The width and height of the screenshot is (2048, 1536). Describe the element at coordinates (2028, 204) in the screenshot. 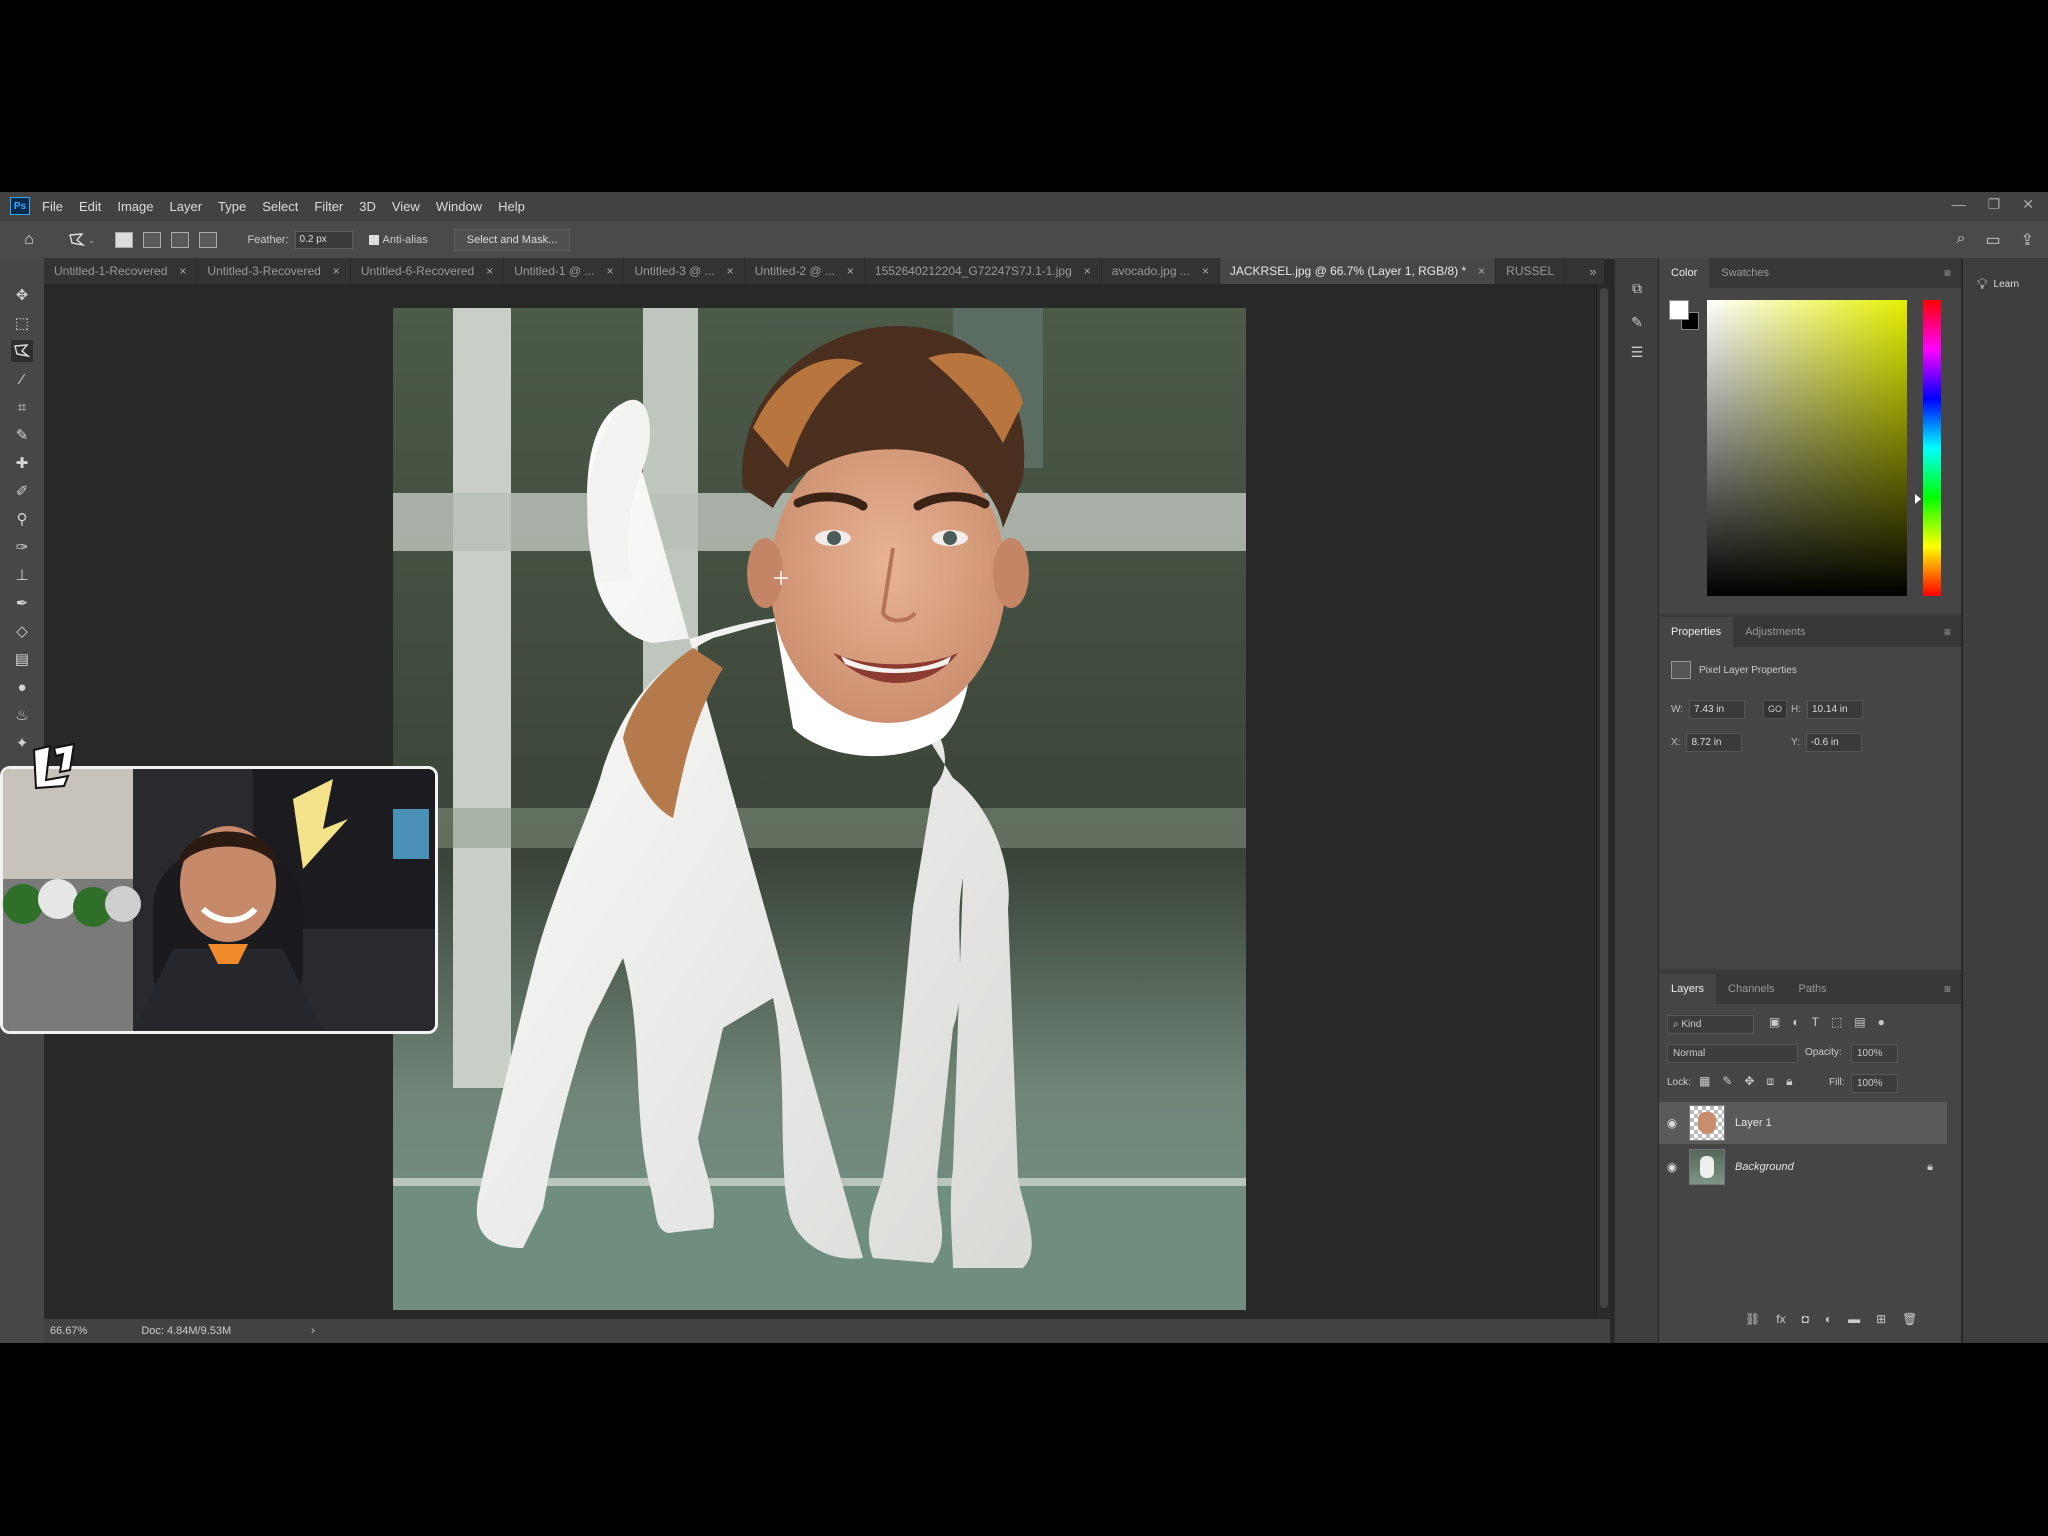

I see `close-button: ✕` at that location.